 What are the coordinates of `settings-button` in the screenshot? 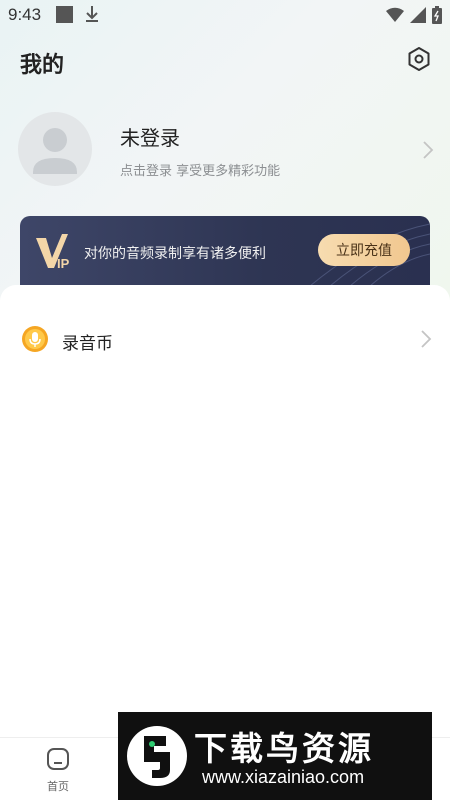 It's located at (419, 61).